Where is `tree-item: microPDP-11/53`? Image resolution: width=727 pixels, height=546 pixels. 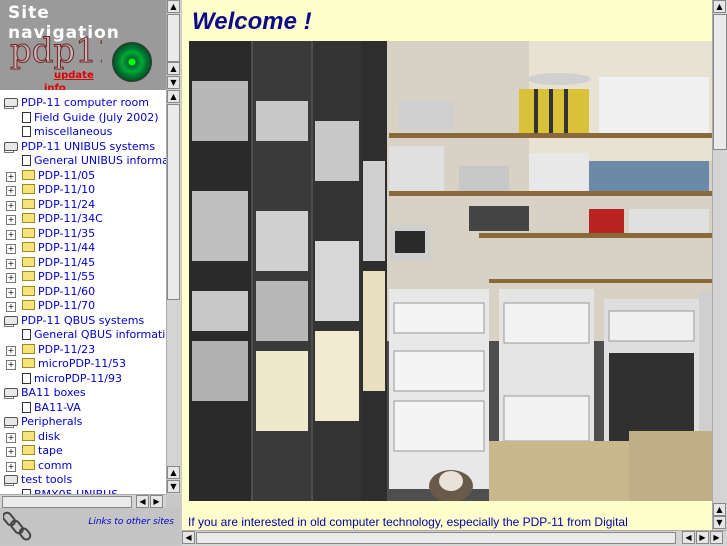 tree-item: microPDP-11/53 is located at coordinates (74, 364).